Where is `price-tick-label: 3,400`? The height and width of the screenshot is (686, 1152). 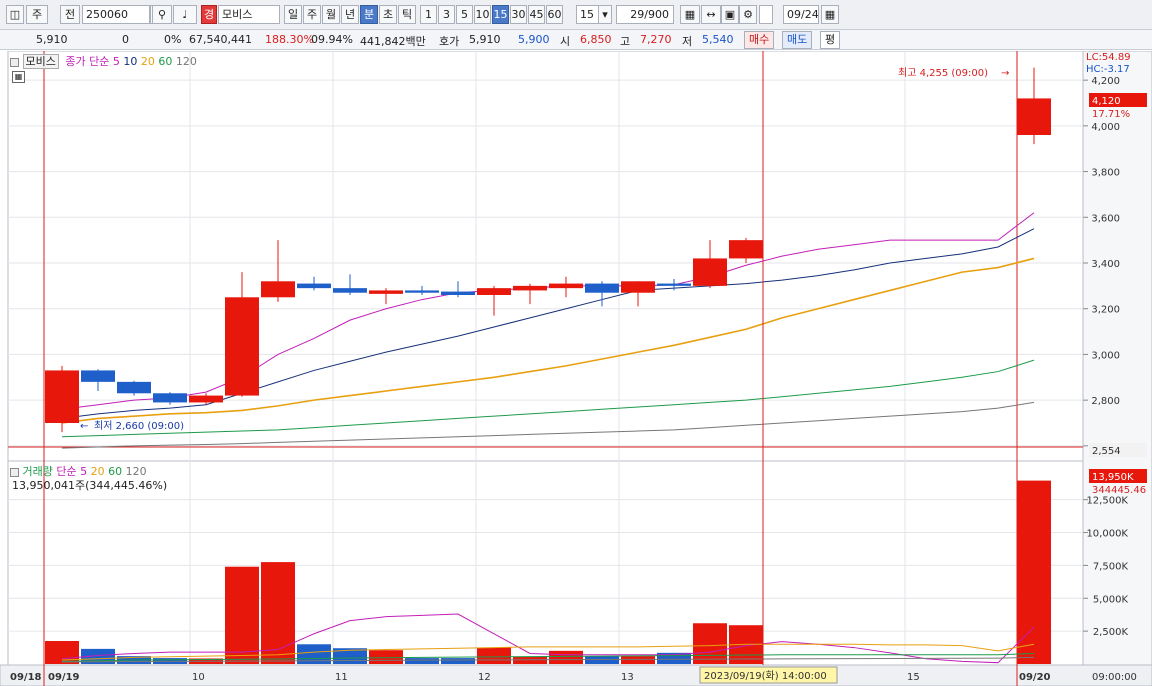 price-tick-label: 3,400 is located at coordinates (1105, 264).